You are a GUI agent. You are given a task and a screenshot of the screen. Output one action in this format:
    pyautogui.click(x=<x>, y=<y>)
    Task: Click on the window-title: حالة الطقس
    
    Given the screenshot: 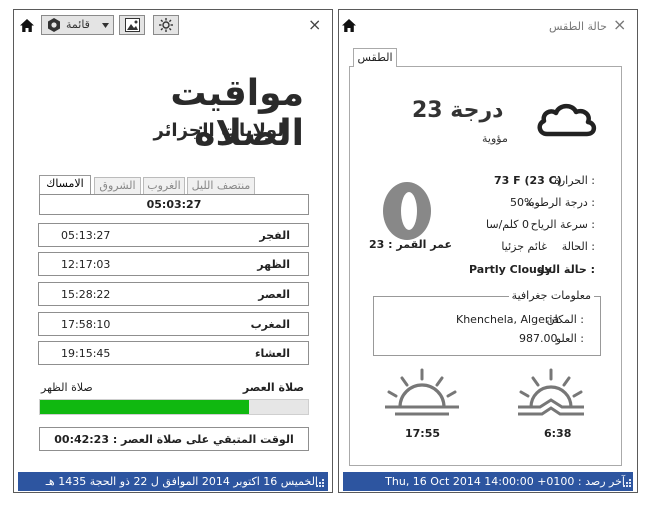 What is the action you would take?
    pyautogui.click(x=578, y=26)
    